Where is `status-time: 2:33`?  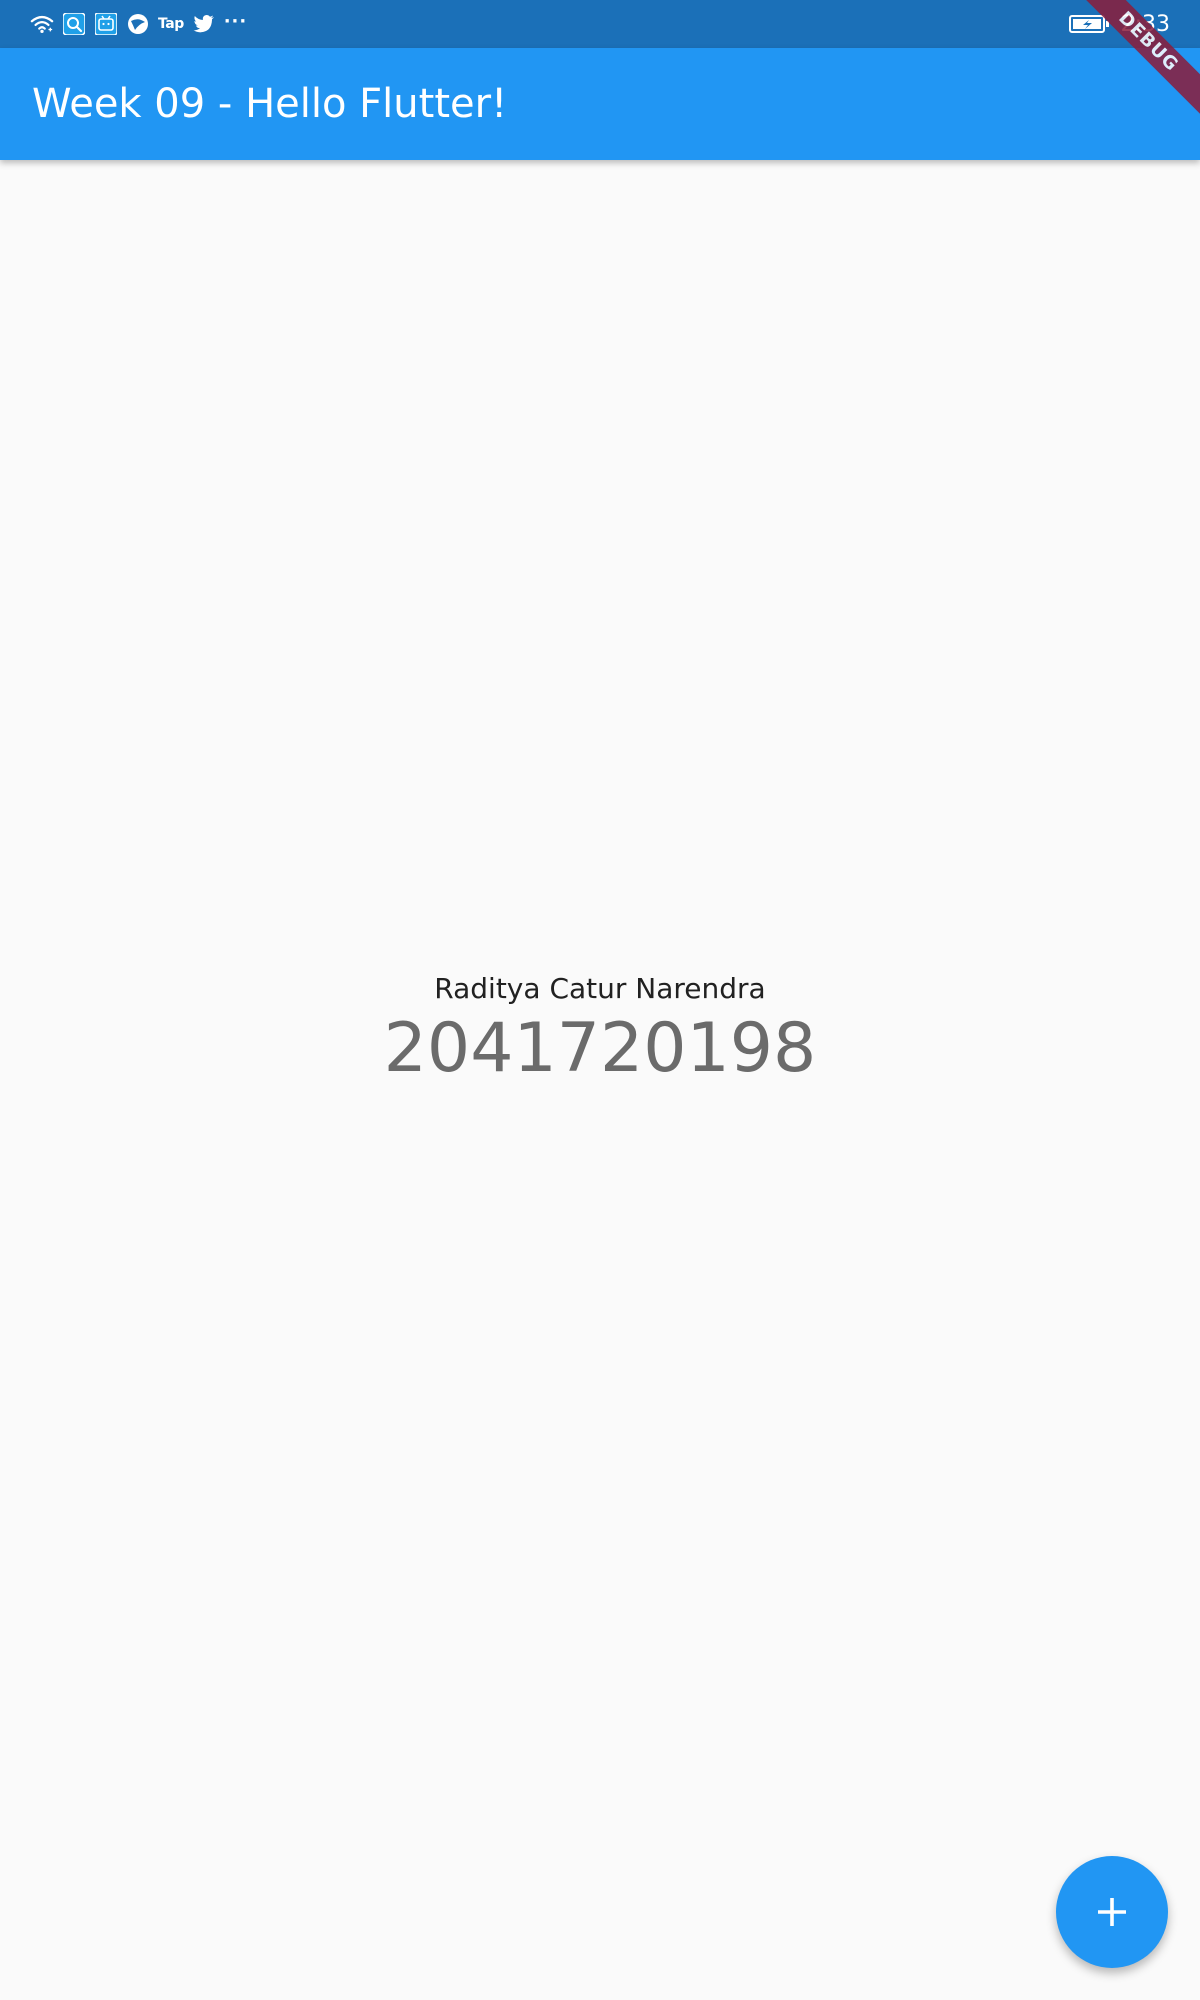 status-time: 2:33 is located at coordinates (1145, 24).